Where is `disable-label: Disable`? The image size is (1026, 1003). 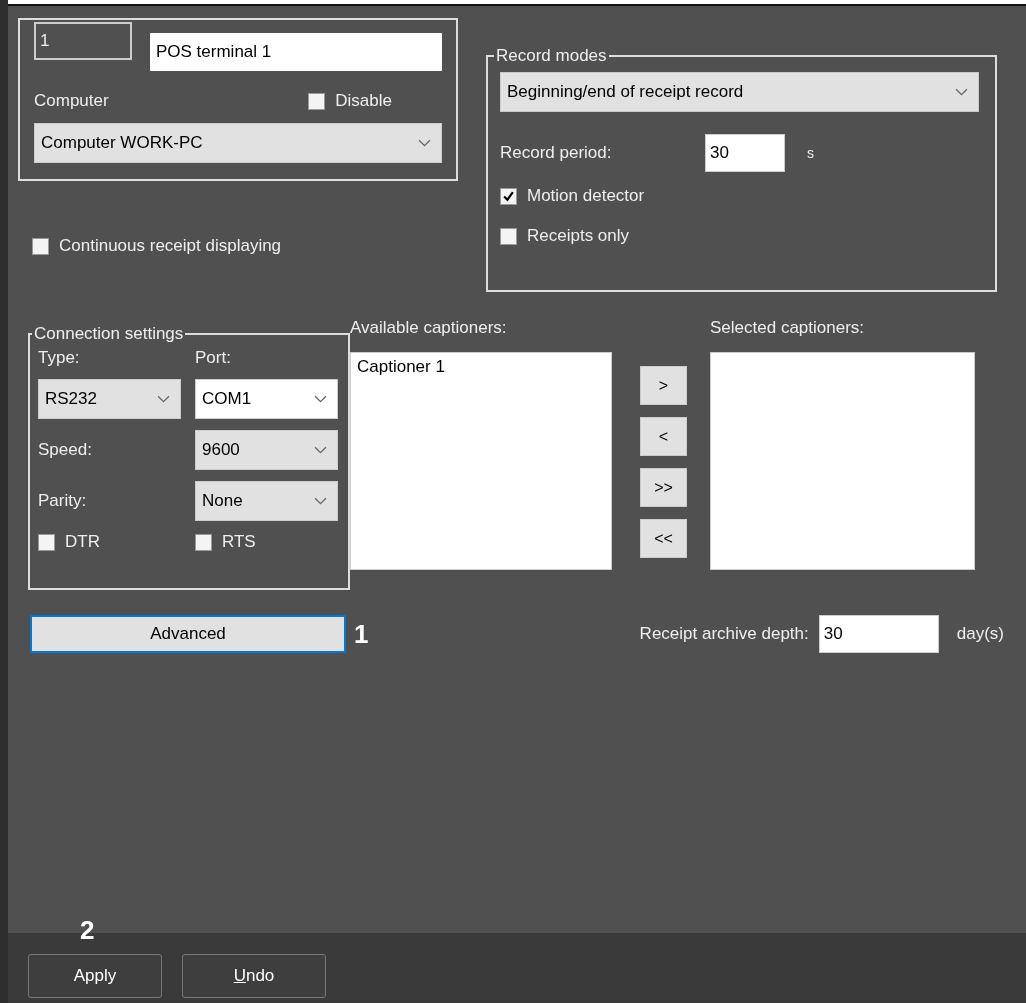
disable-label: Disable is located at coordinates (363, 101).